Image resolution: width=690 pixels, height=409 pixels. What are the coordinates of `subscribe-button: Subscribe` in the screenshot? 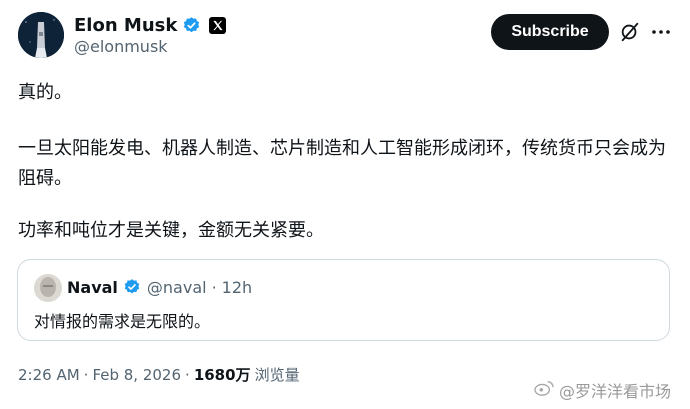 It's located at (550, 32).